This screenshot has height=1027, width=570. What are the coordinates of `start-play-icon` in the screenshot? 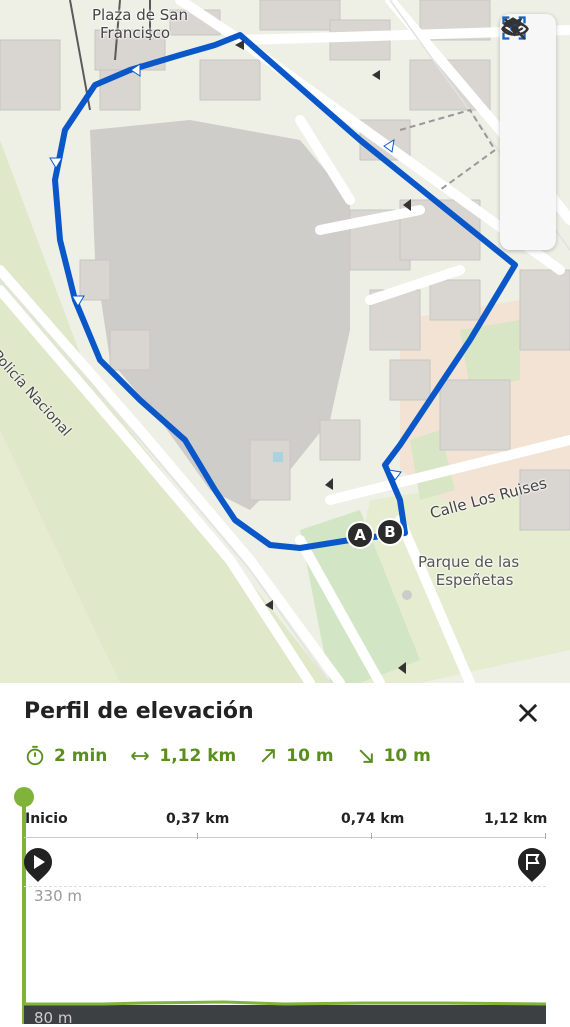 It's located at (38, 865).